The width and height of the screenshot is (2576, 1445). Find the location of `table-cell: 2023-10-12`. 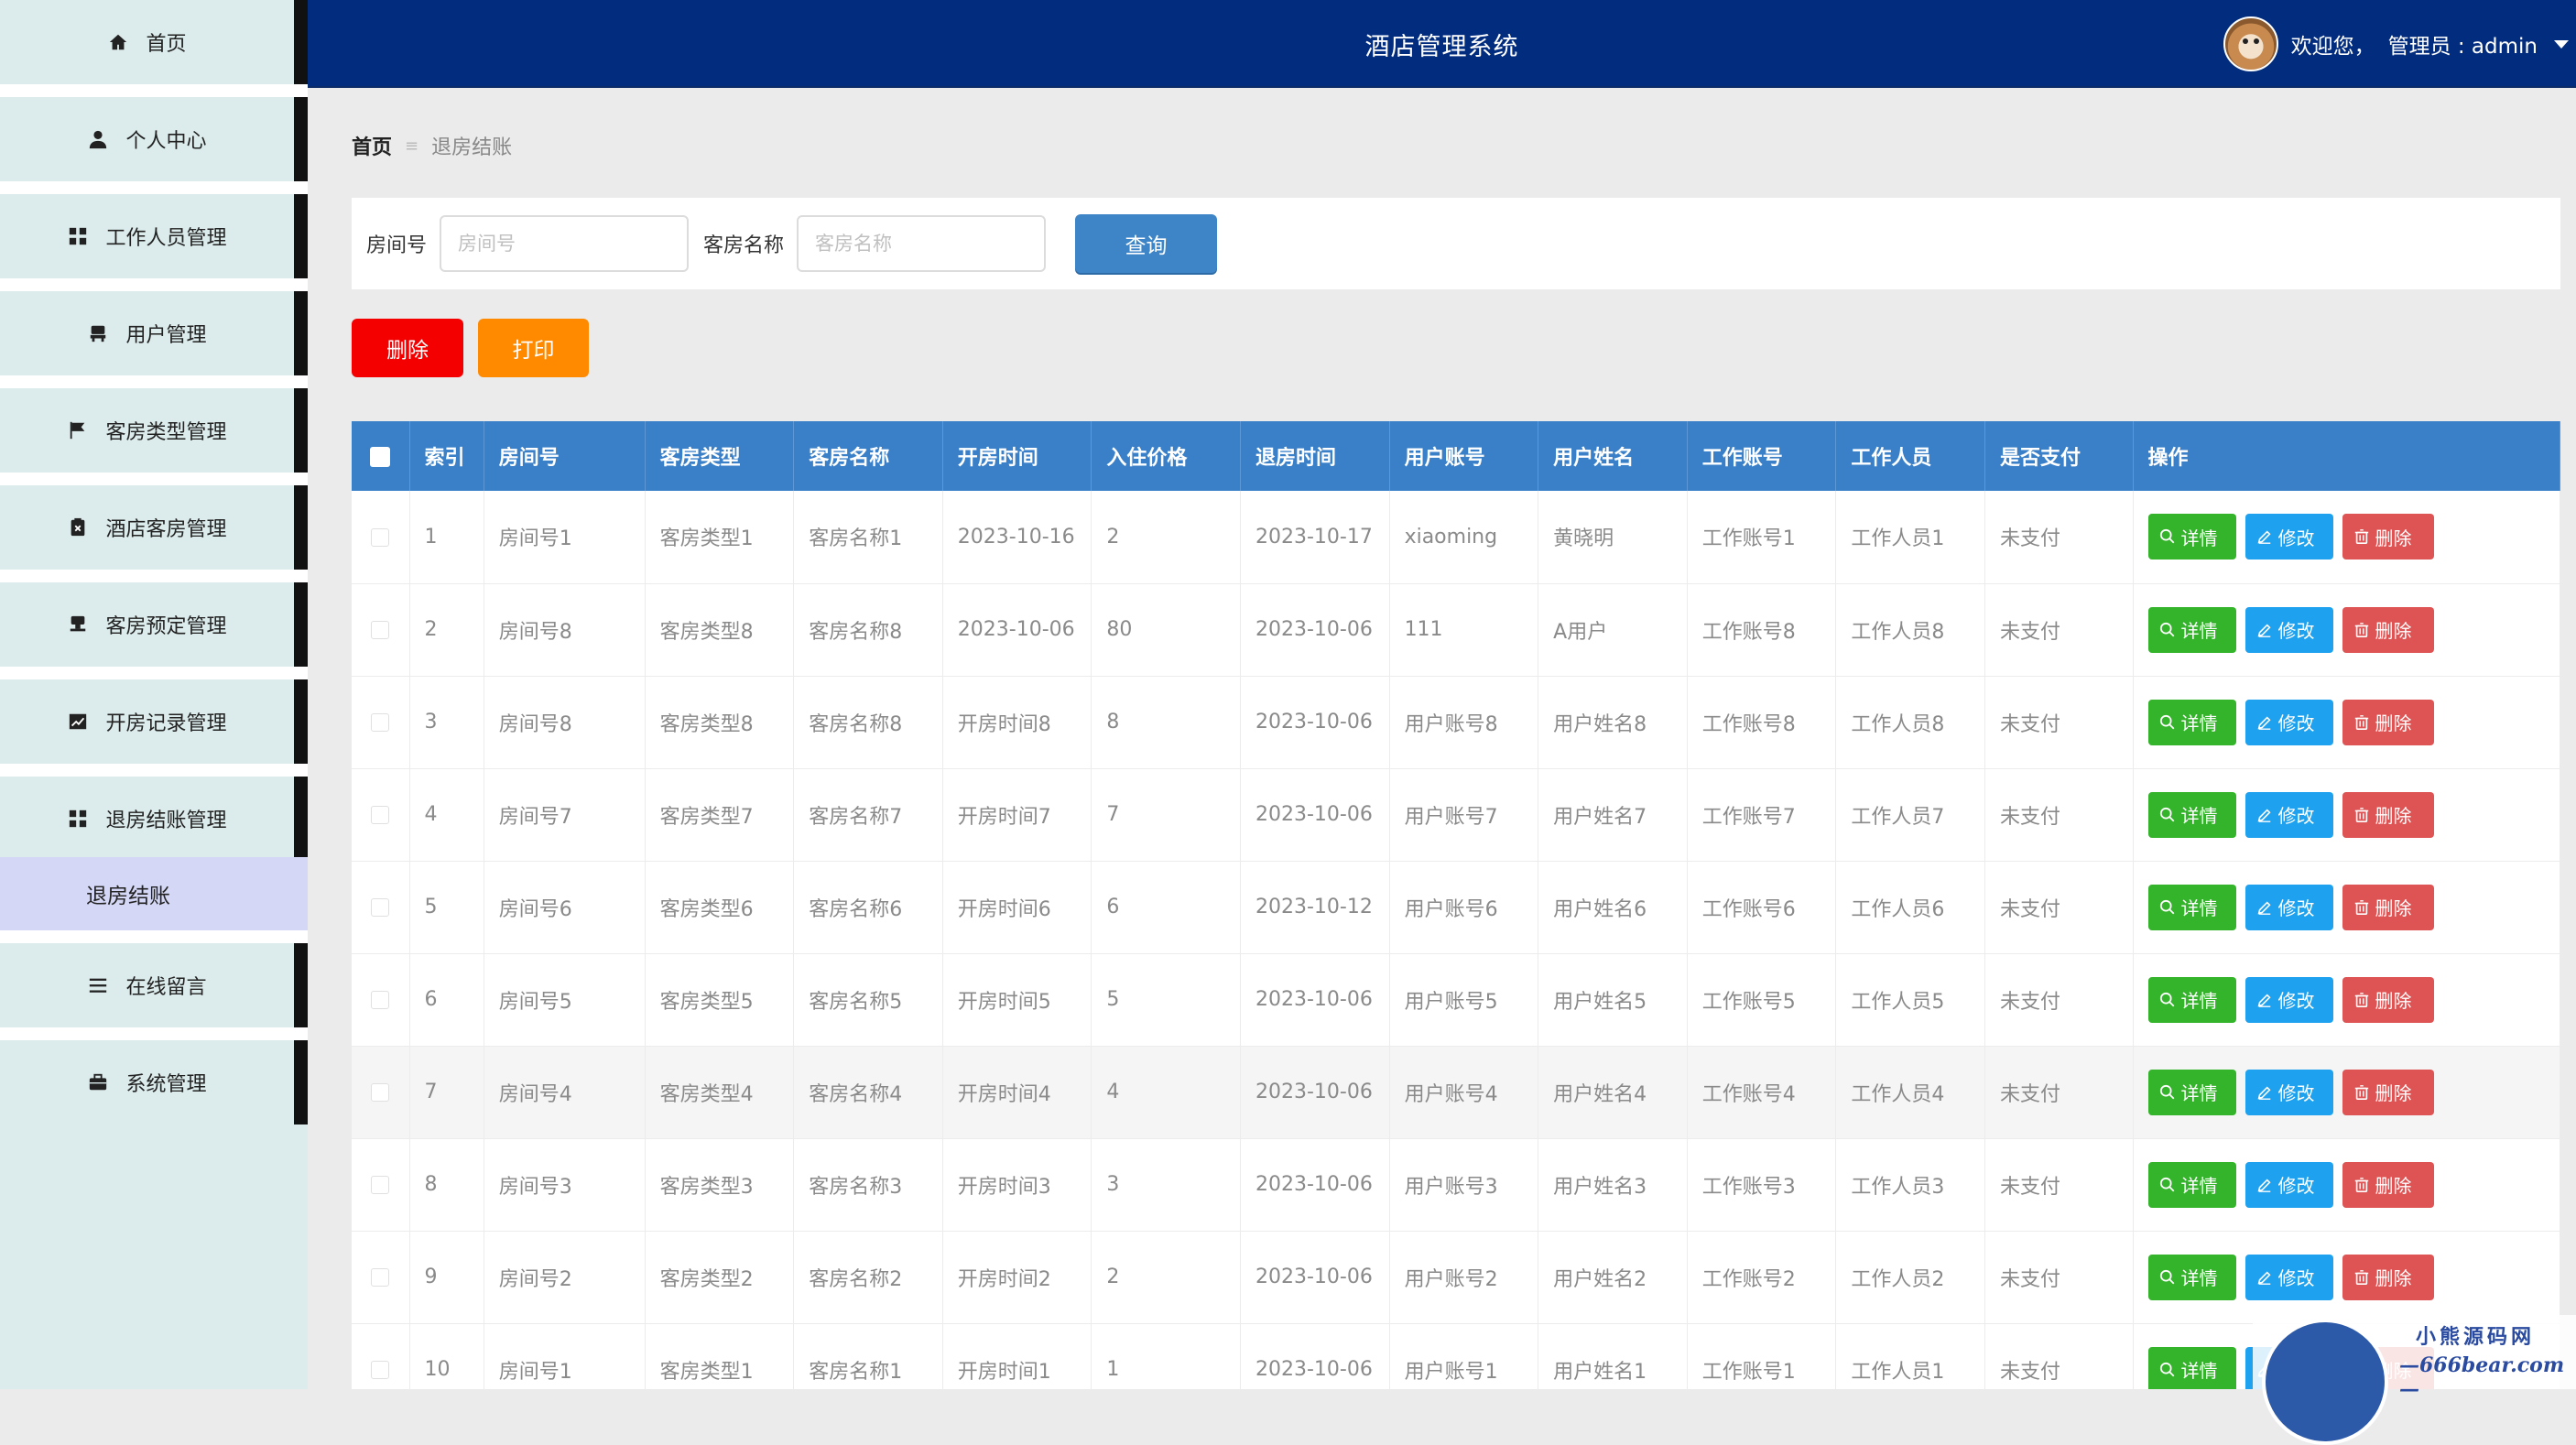

table-cell: 2023-10-12 is located at coordinates (1315, 908).